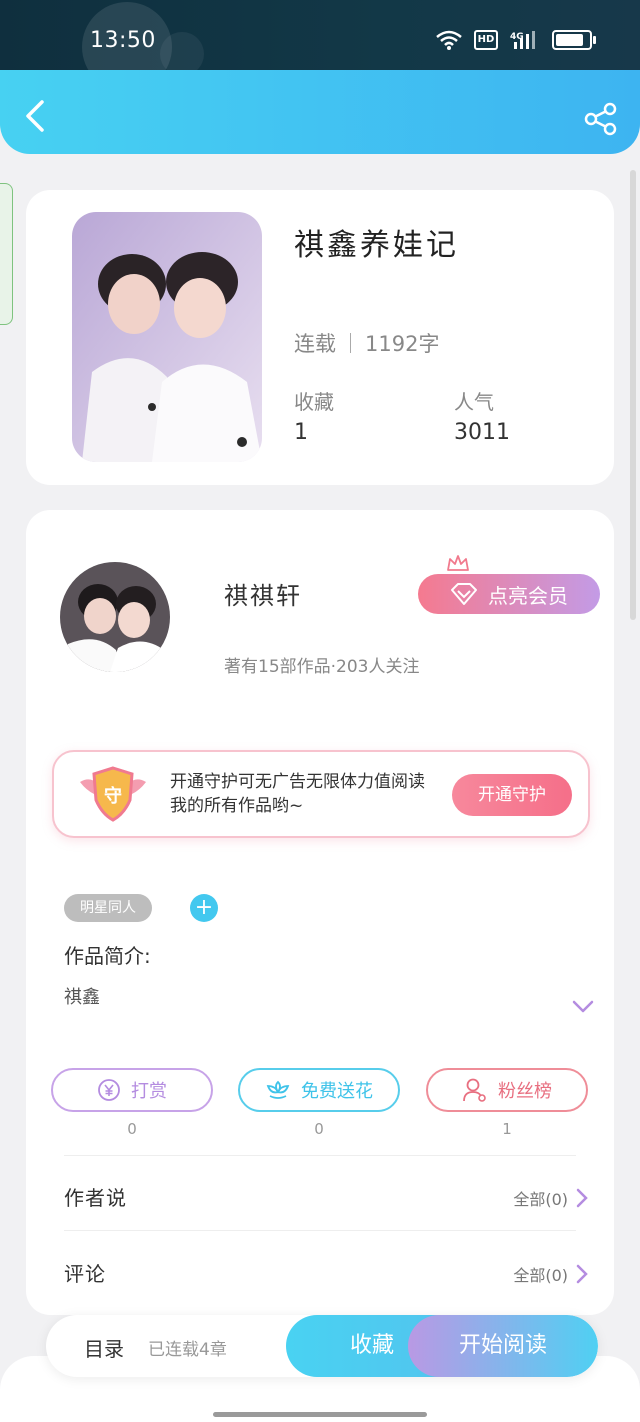  Describe the element at coordinates (6, 254) in the screenshot. I see `floating-edge-tab` at that location.